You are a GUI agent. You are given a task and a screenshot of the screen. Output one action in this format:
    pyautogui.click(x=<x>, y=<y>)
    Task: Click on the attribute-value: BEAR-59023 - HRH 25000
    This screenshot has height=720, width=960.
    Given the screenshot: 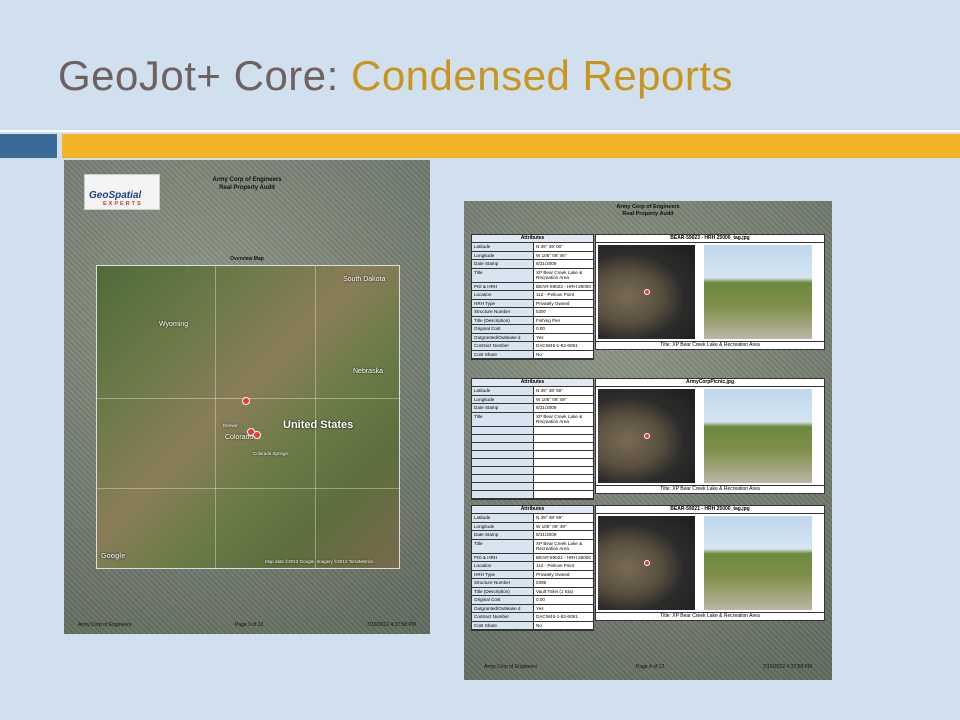 What is the action you would take?
    pyautogui.click(x=563, y=286)
    